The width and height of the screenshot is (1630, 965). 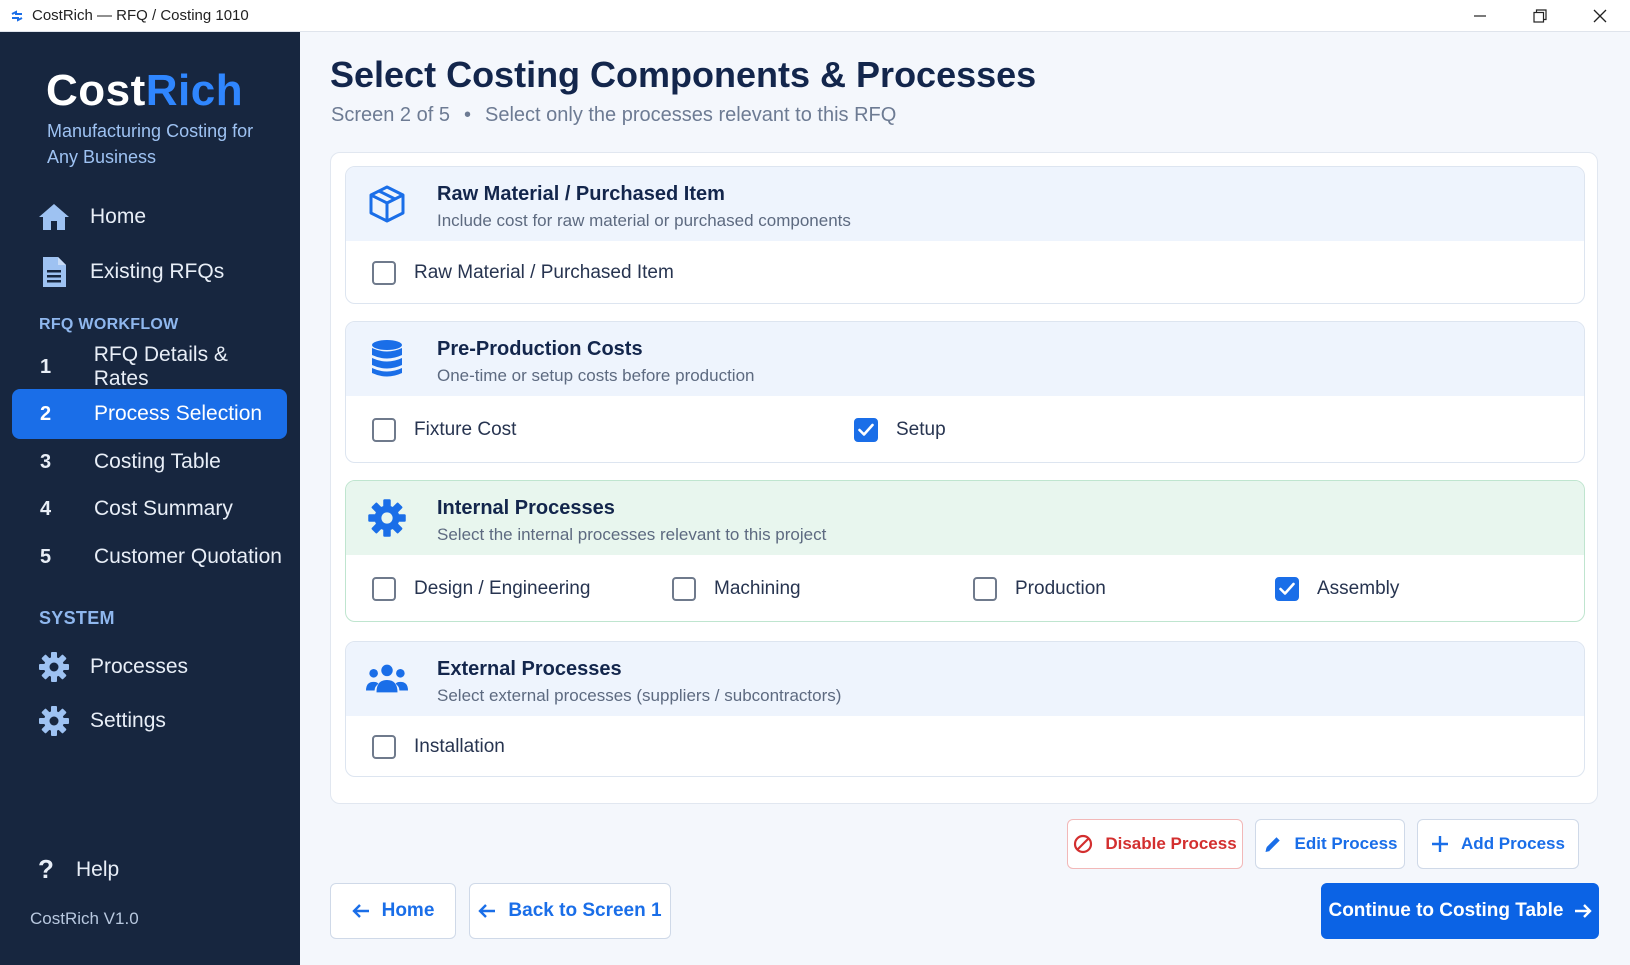 What do you see at coordinates (736, 588) in the screenshot?
I see `option-machining: Machining` at bounding box center [736, 588].